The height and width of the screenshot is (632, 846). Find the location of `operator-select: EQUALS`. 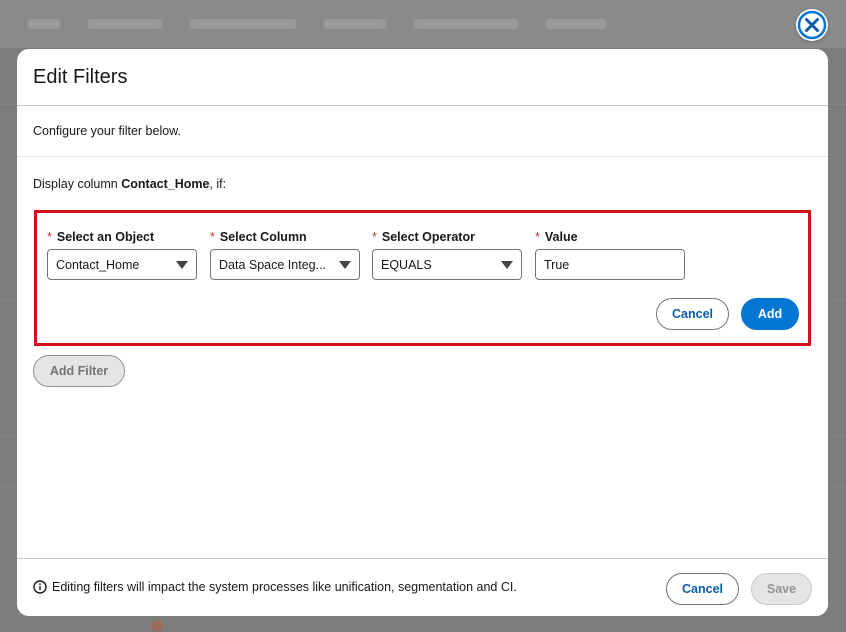

operator-select: EQUALS is located at coordinates (447, 264).